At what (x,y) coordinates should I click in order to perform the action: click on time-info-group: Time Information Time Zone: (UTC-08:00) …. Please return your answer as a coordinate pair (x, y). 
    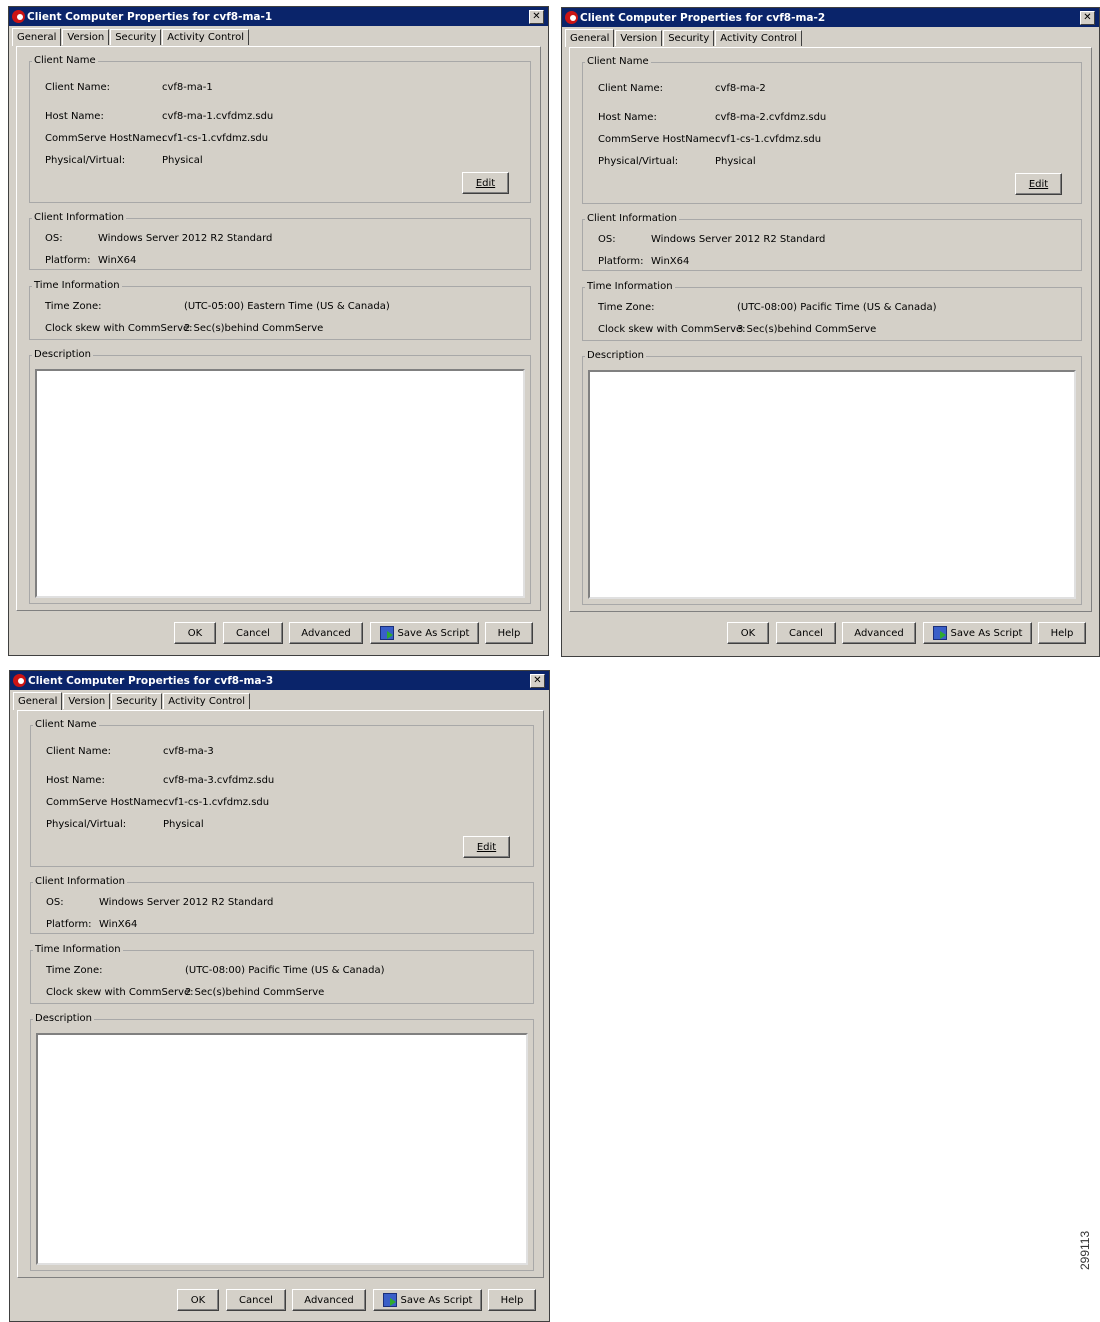
    Looking at the image, I should click on (282, 974).